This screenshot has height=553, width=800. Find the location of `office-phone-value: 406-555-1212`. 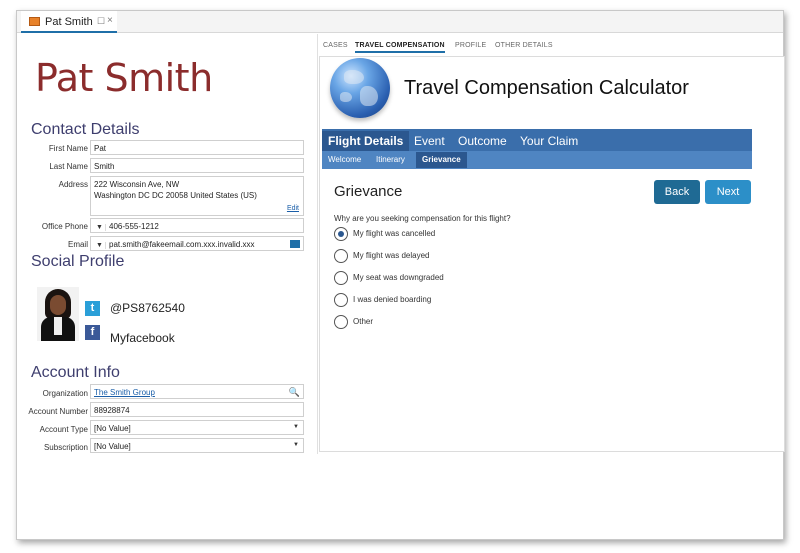

office-phone-value: 406-555-1212 is located at coordinates (134, 226).